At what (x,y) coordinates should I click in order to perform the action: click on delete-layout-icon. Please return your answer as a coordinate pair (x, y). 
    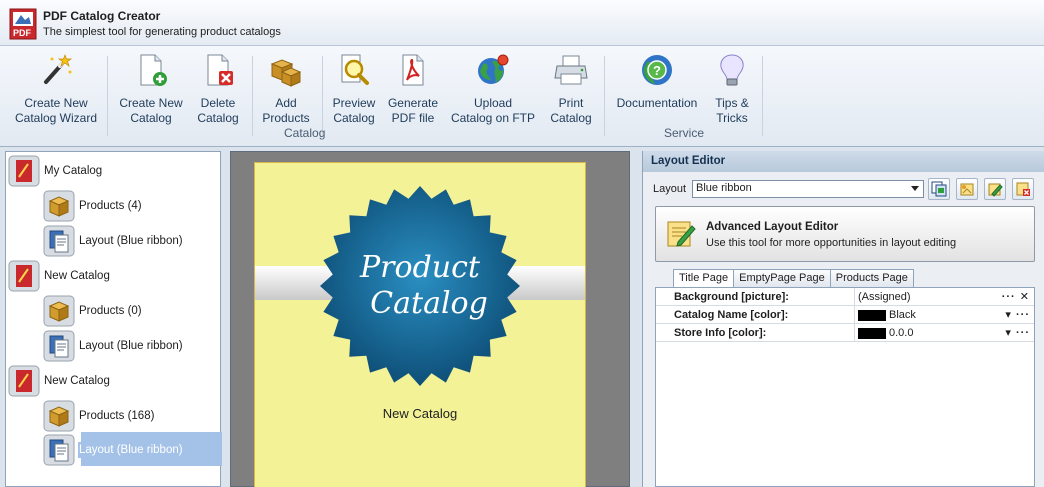
    Looking at the image, I should click on (1023, 189).